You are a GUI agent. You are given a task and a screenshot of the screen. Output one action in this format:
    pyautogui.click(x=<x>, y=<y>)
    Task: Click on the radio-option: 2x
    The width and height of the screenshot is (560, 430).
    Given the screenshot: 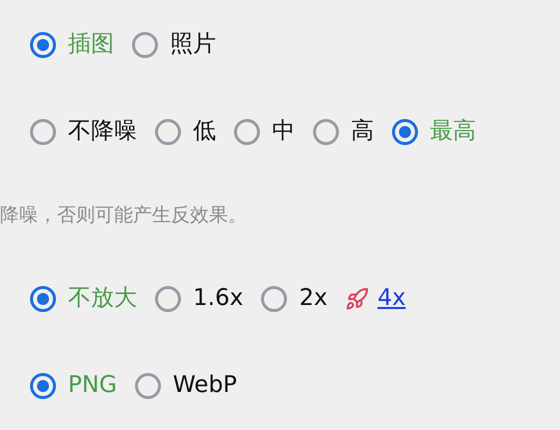 What is the action you would take?
    pyautogui.click(x=294, y=298)
    